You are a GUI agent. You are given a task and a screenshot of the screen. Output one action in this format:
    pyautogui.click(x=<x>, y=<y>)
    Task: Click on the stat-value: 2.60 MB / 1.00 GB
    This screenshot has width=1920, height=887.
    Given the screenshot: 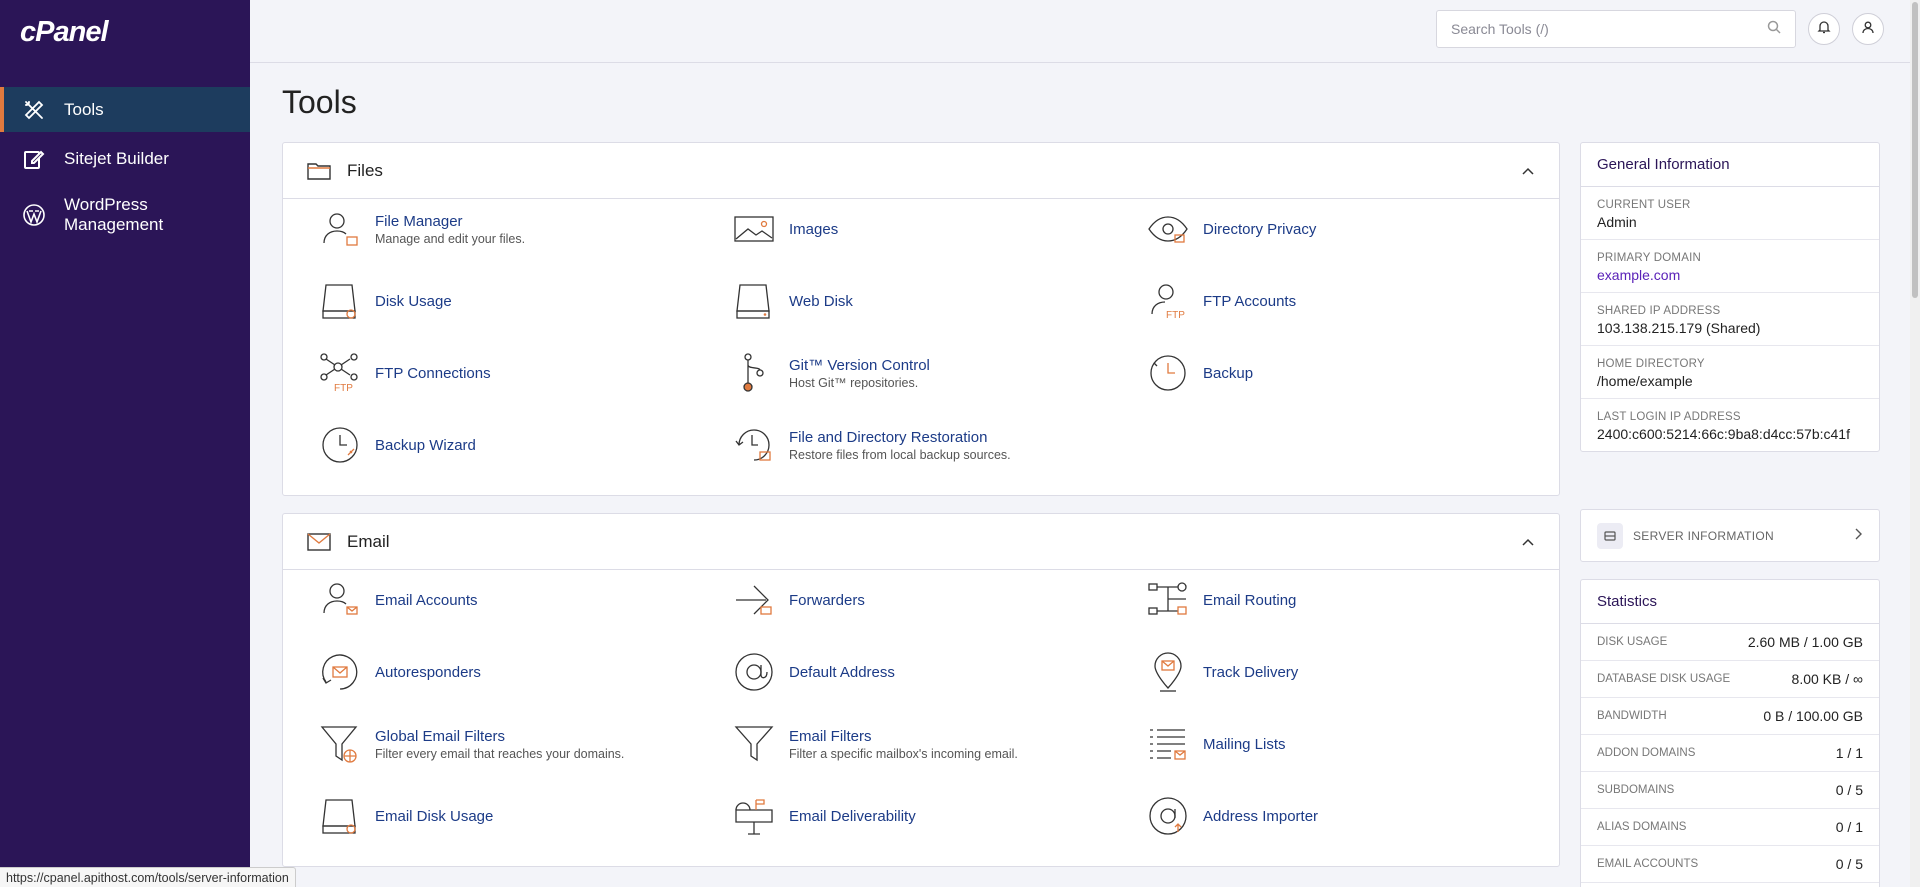 What is the action you would take?
    pyautogui.click(x=1805, y=642)
    